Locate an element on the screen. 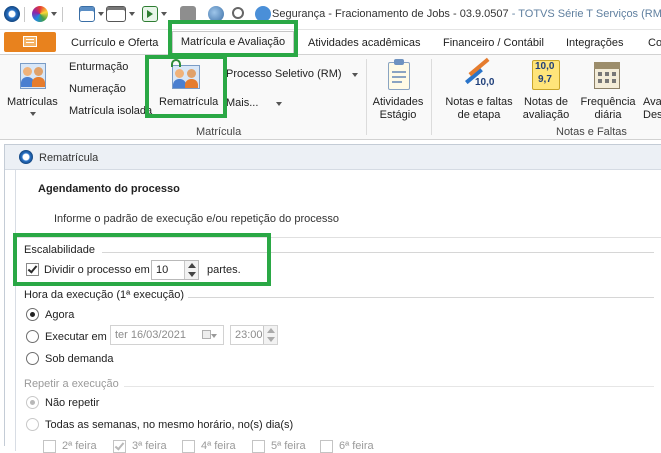 The image size is (661, 453). globe-icon is located at coordinates (216, 14).